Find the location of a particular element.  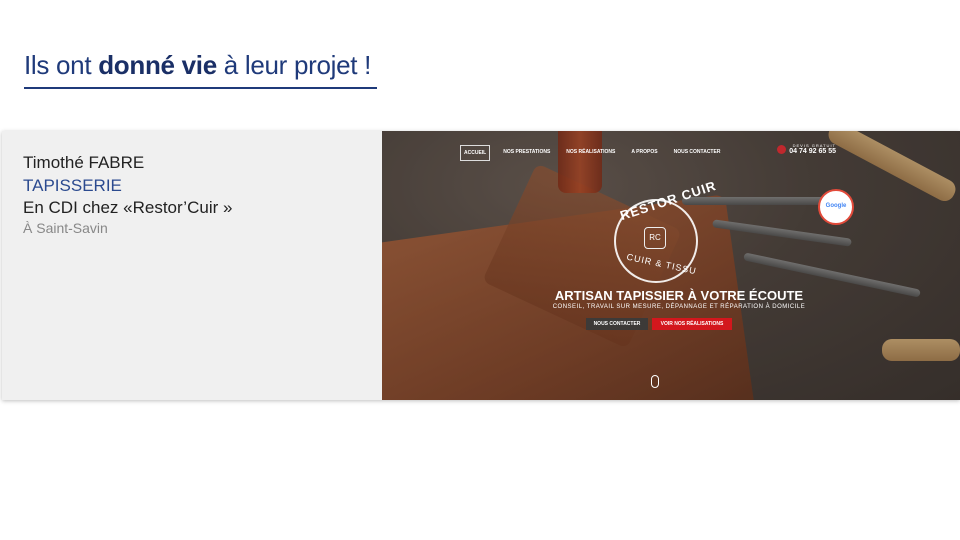

person-job: En CDI chez «Restor’Cuir » is located at coordinates (128, 207).